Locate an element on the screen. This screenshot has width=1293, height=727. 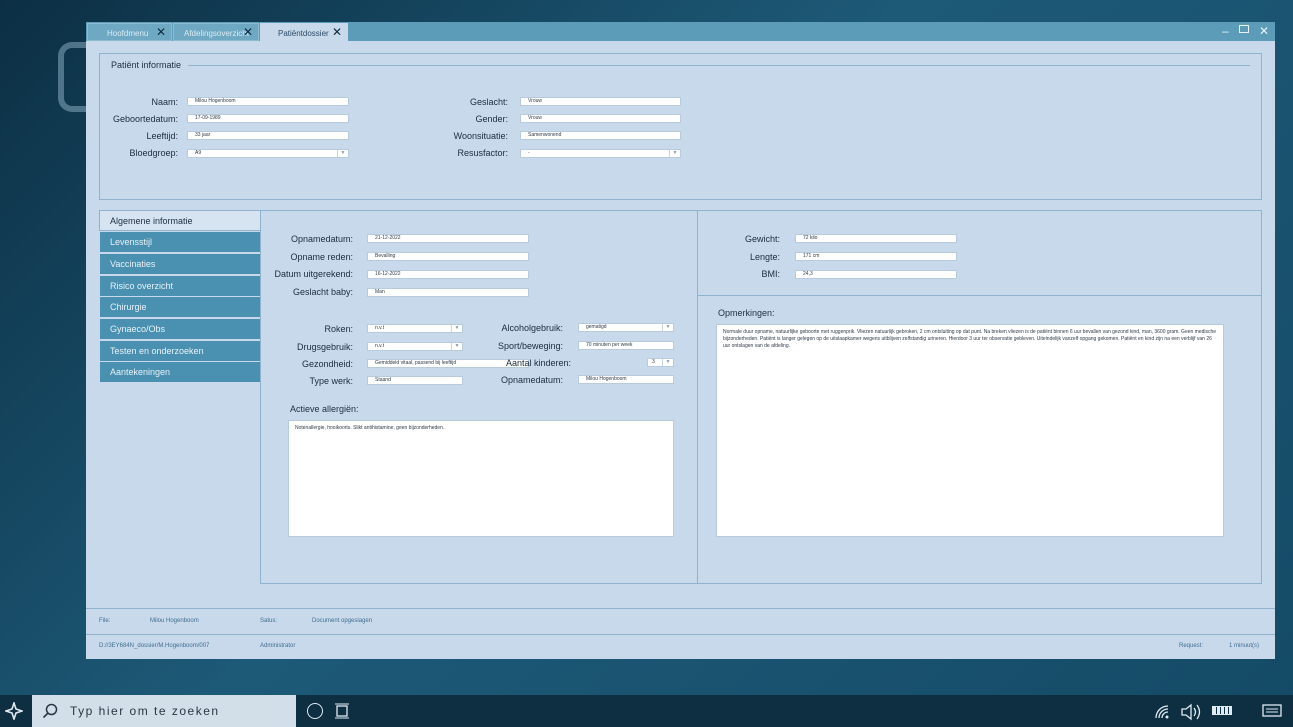
notification-icon is located at coordinates (1272, 714).